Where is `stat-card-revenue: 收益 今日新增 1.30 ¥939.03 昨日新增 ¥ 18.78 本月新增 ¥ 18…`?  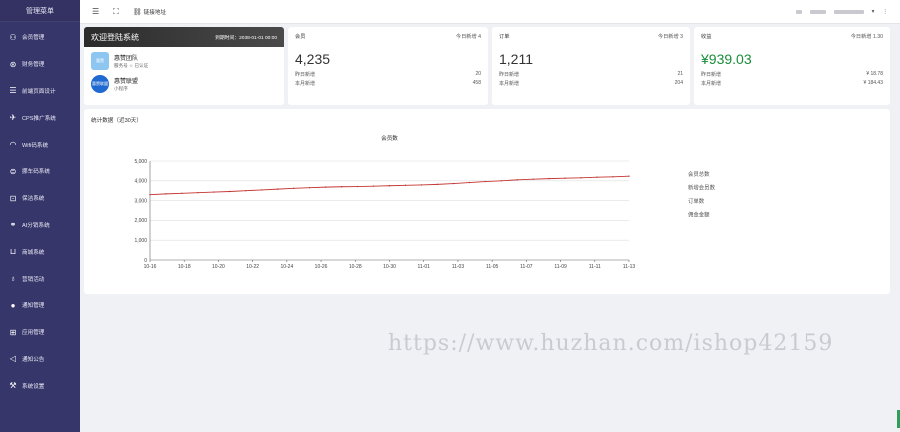 stat-card-revenue: 收益 今日新增 1.30 ¥939.03 昨日新增 ¥ 18.78 本月新增 ¥ 18… is located at coordinates (792, 66).